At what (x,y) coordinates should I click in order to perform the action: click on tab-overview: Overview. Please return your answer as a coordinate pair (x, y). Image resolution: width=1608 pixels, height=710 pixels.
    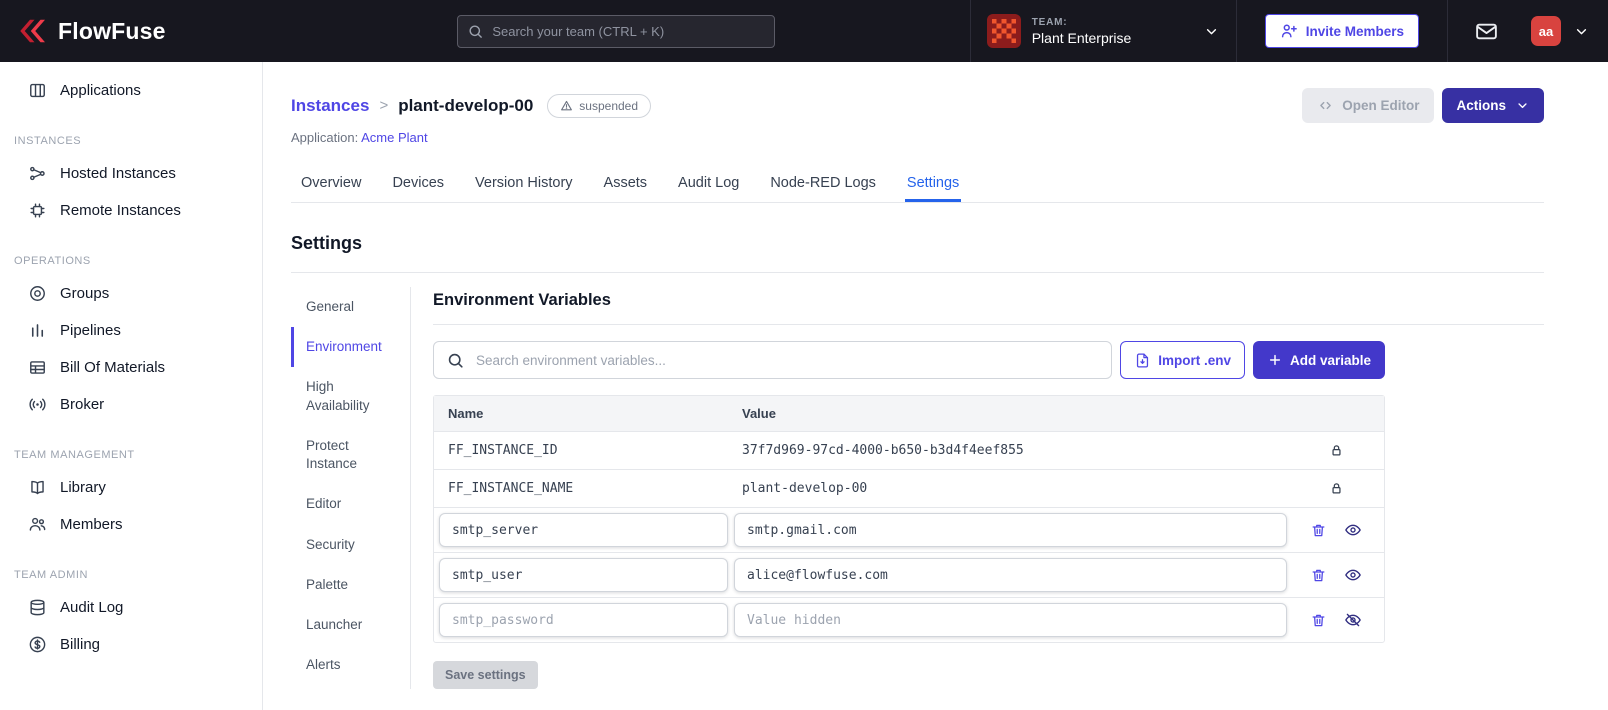
    Looking at the image, I should click on (331, 184).